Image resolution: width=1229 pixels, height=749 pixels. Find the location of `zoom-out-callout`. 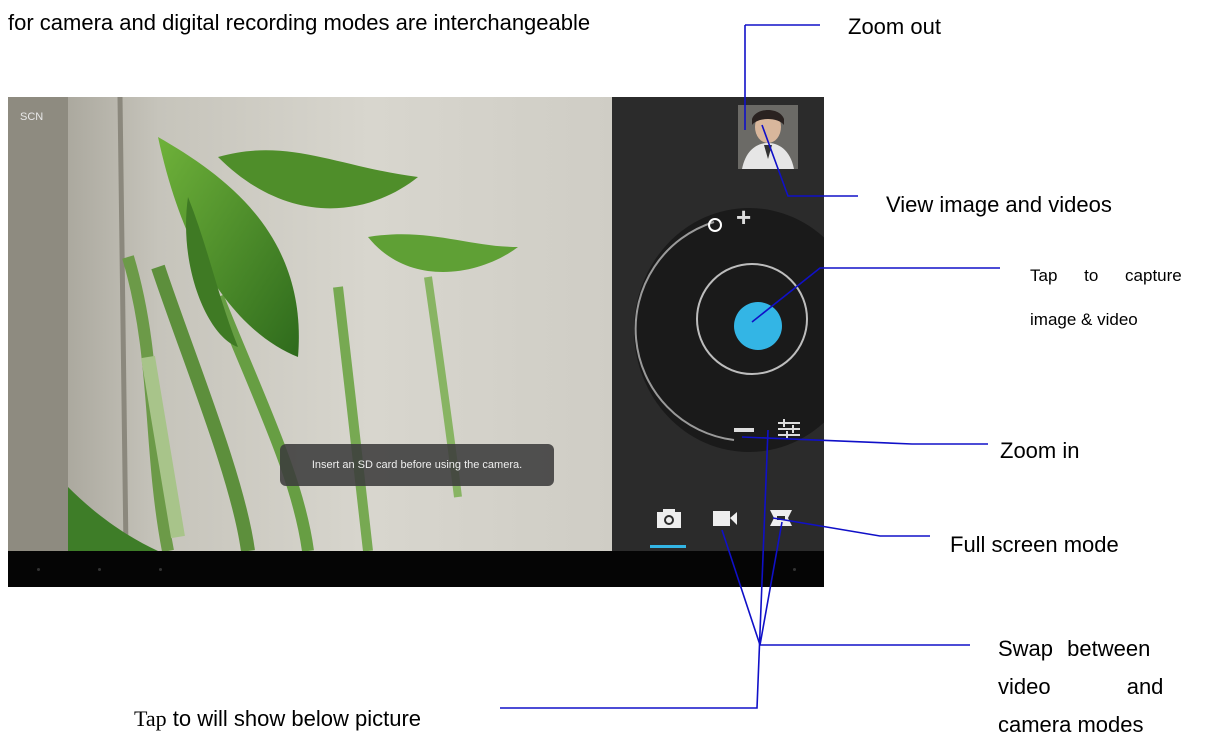

zoom-out-callout is located at coordinates (782, 77).